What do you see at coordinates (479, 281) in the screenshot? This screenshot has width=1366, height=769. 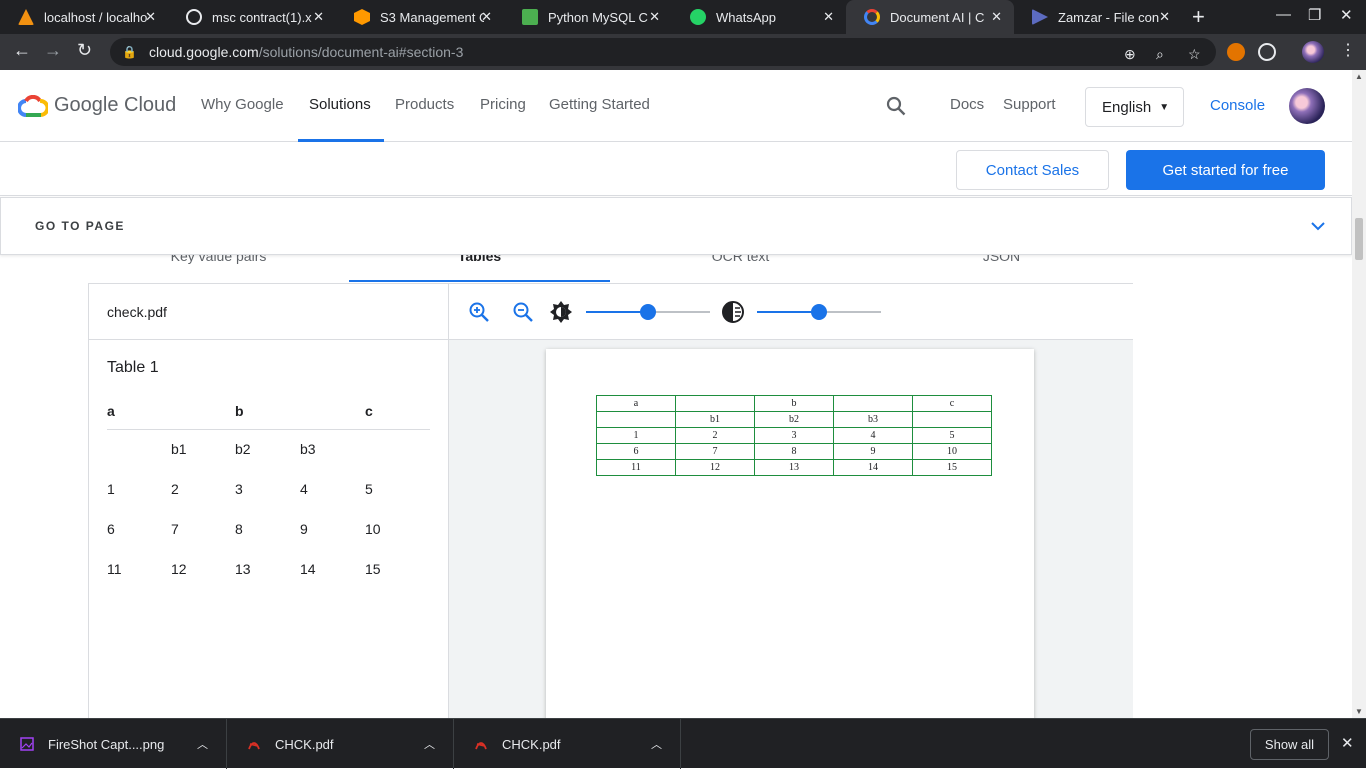 I see `active-tab-indicator` at bounding box center [479, 281].